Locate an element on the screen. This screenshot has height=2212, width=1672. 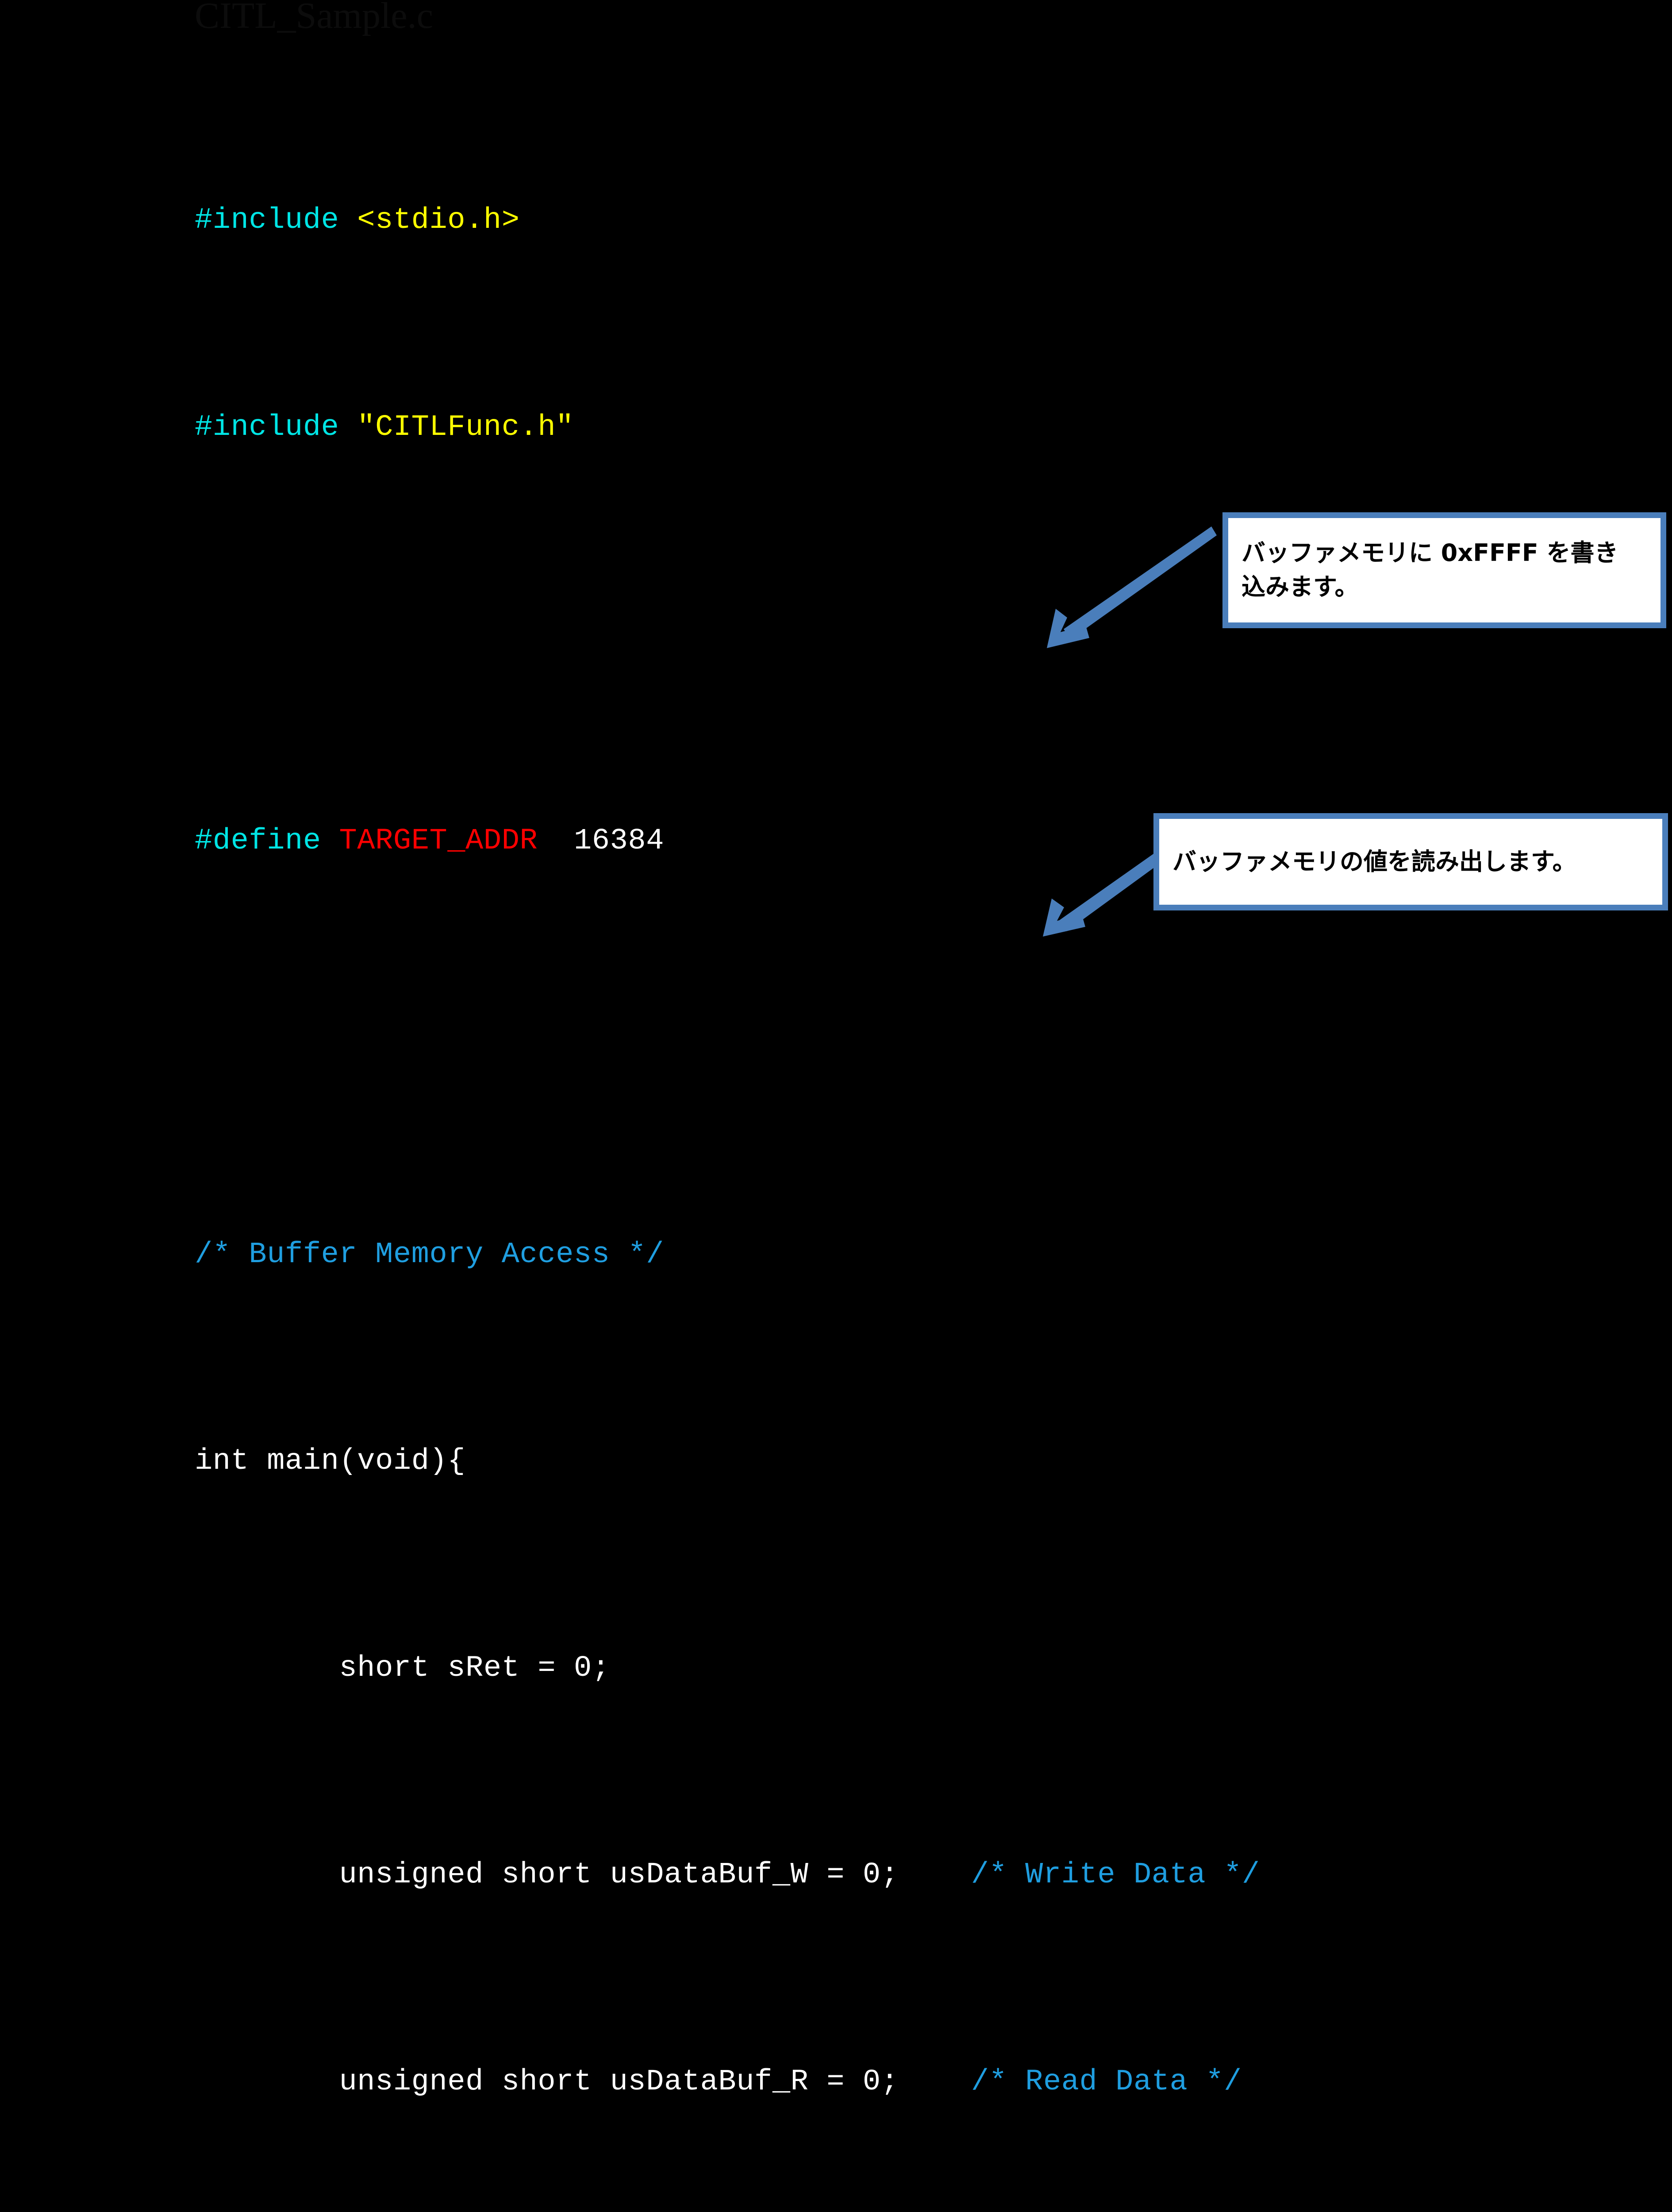
token-macro-name: TARGET_ADDR is located at coordinates (438, 841).